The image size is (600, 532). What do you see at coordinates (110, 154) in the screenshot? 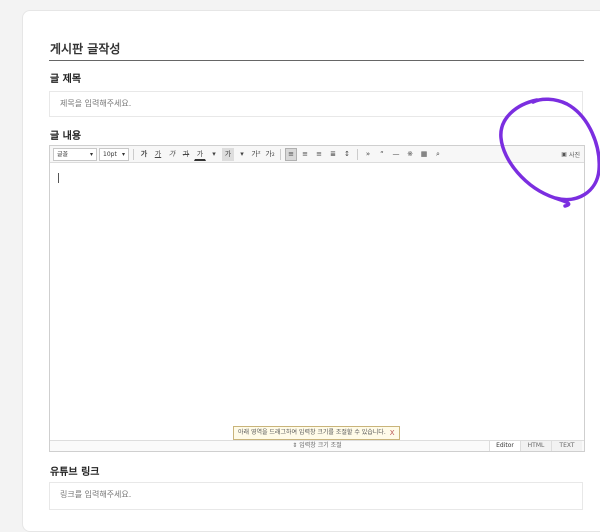
I see `font-size-value: 10pt` at bounding box center [110, 154].